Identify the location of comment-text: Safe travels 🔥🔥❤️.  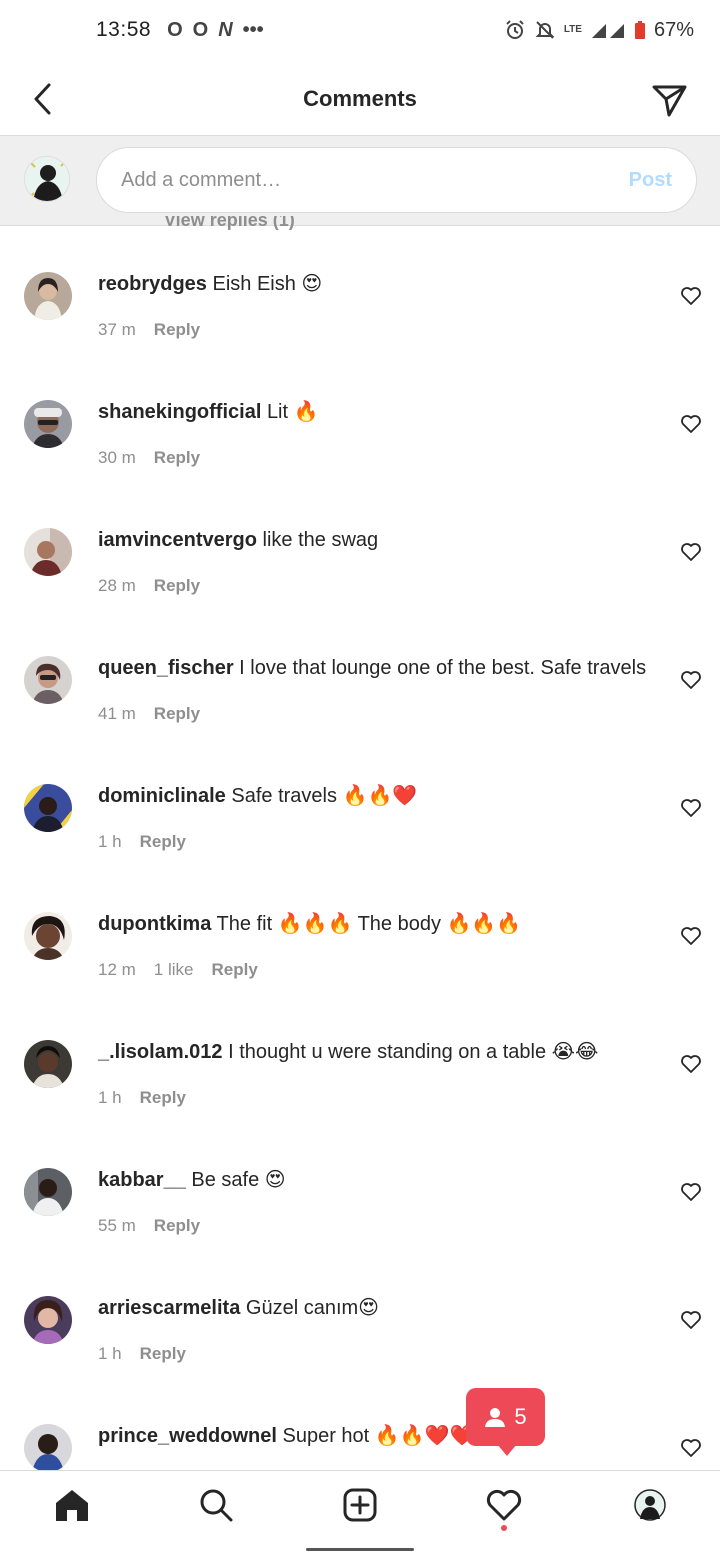
(324, 796).